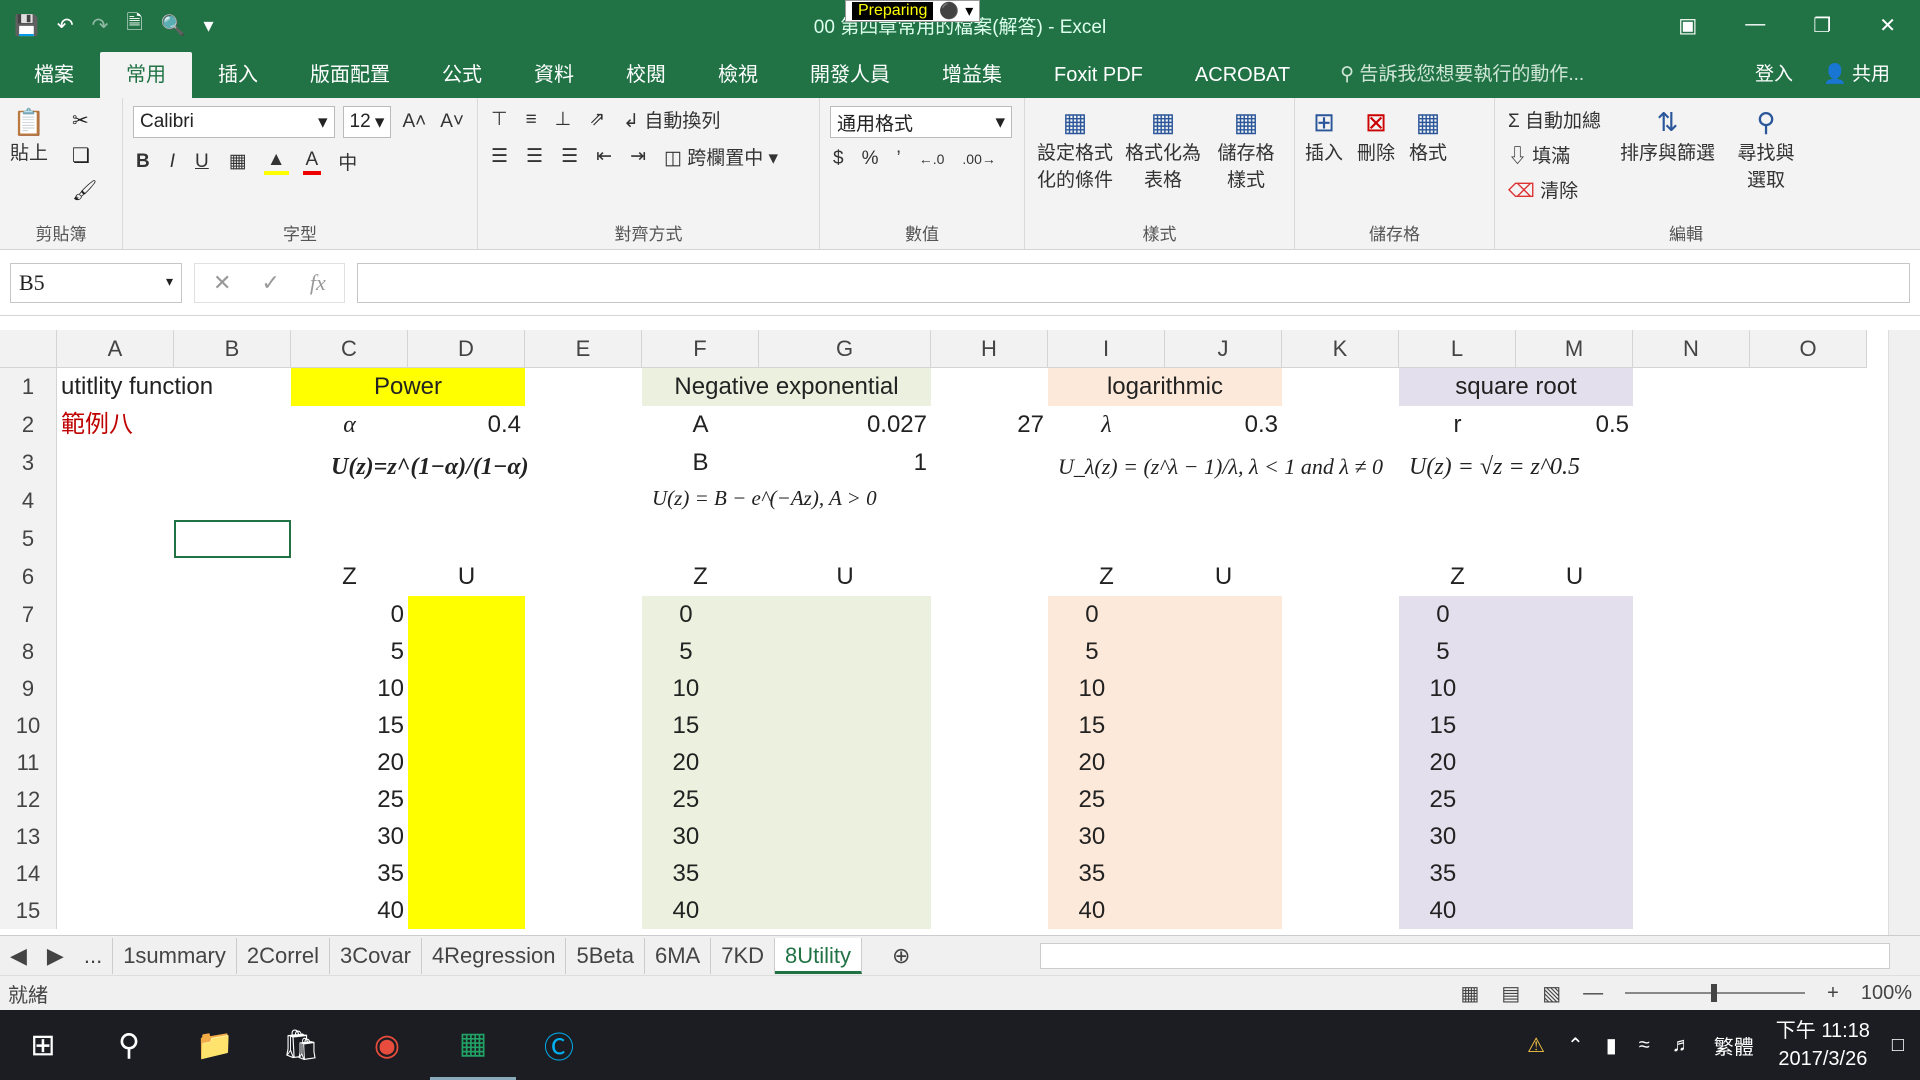 This screenshot has width=1920, height=1080. Describe the element at coordinates (738, 75) in the screenshot. I see `tab-7: 檢視` at that location.